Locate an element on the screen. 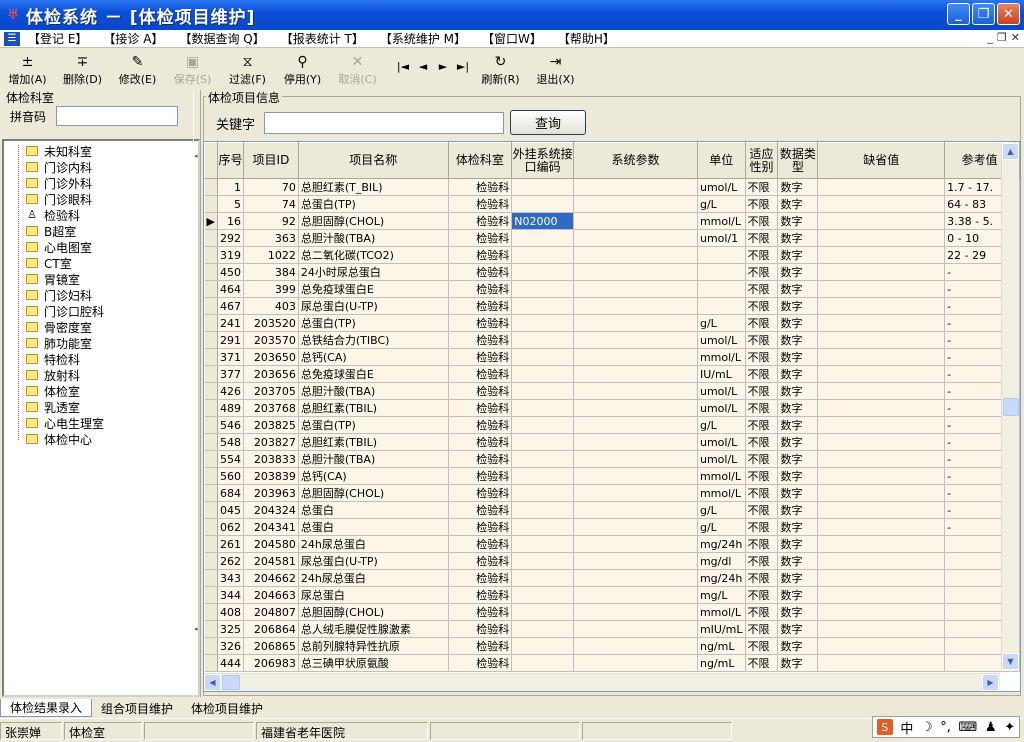 The height and width of the screenshot is (742, 1024). cell-col-6: mmol/L is located at coordinates (721, 221).